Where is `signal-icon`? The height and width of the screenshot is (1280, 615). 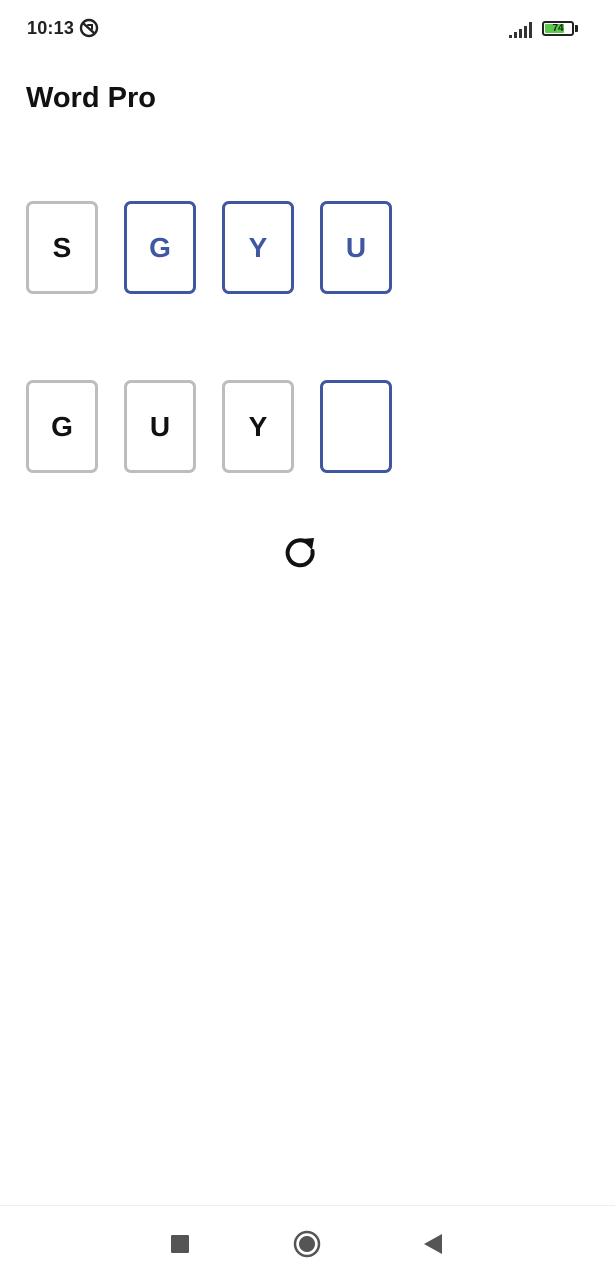
signal-icon is located at coordinates (520, 30).